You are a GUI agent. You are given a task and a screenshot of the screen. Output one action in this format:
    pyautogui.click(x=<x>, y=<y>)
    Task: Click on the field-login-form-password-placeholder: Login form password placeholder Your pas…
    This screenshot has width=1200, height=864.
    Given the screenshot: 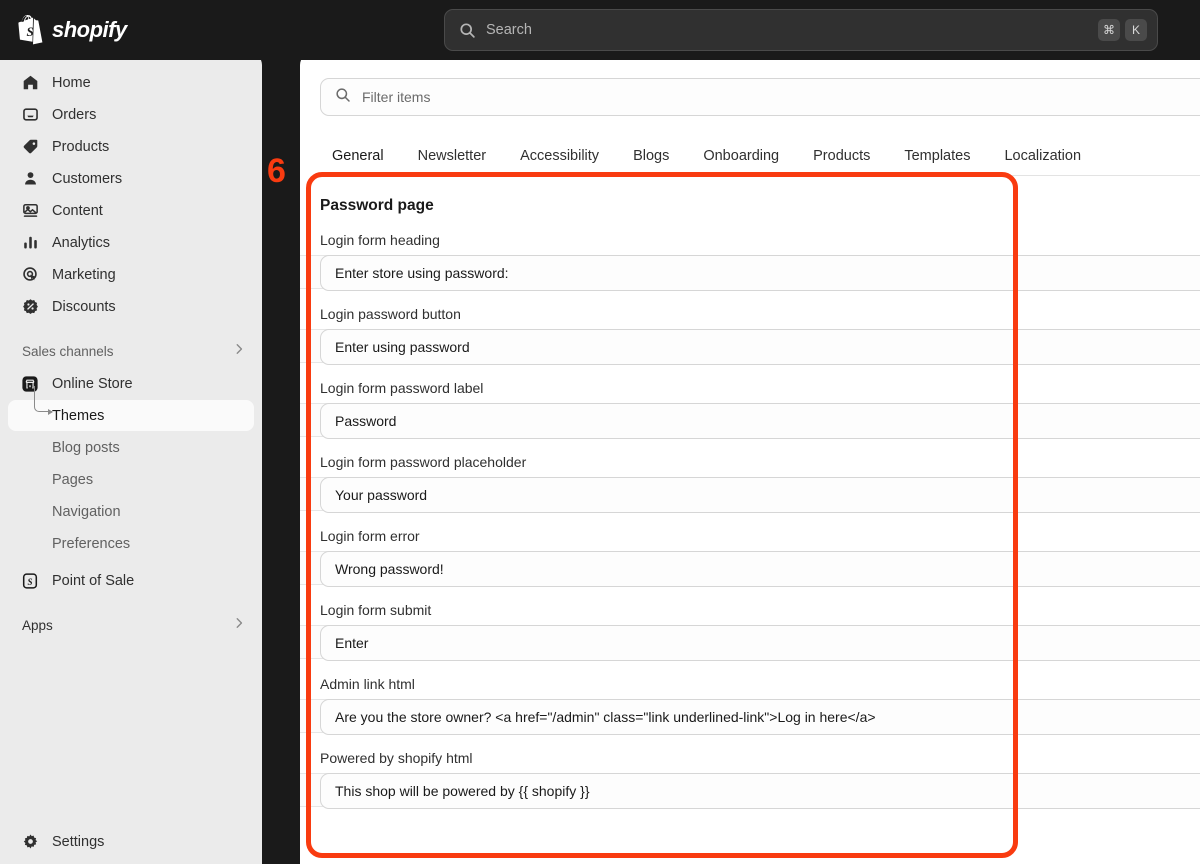 What is the action you would take?
    pyautogui.click(x=750, y=483)
    